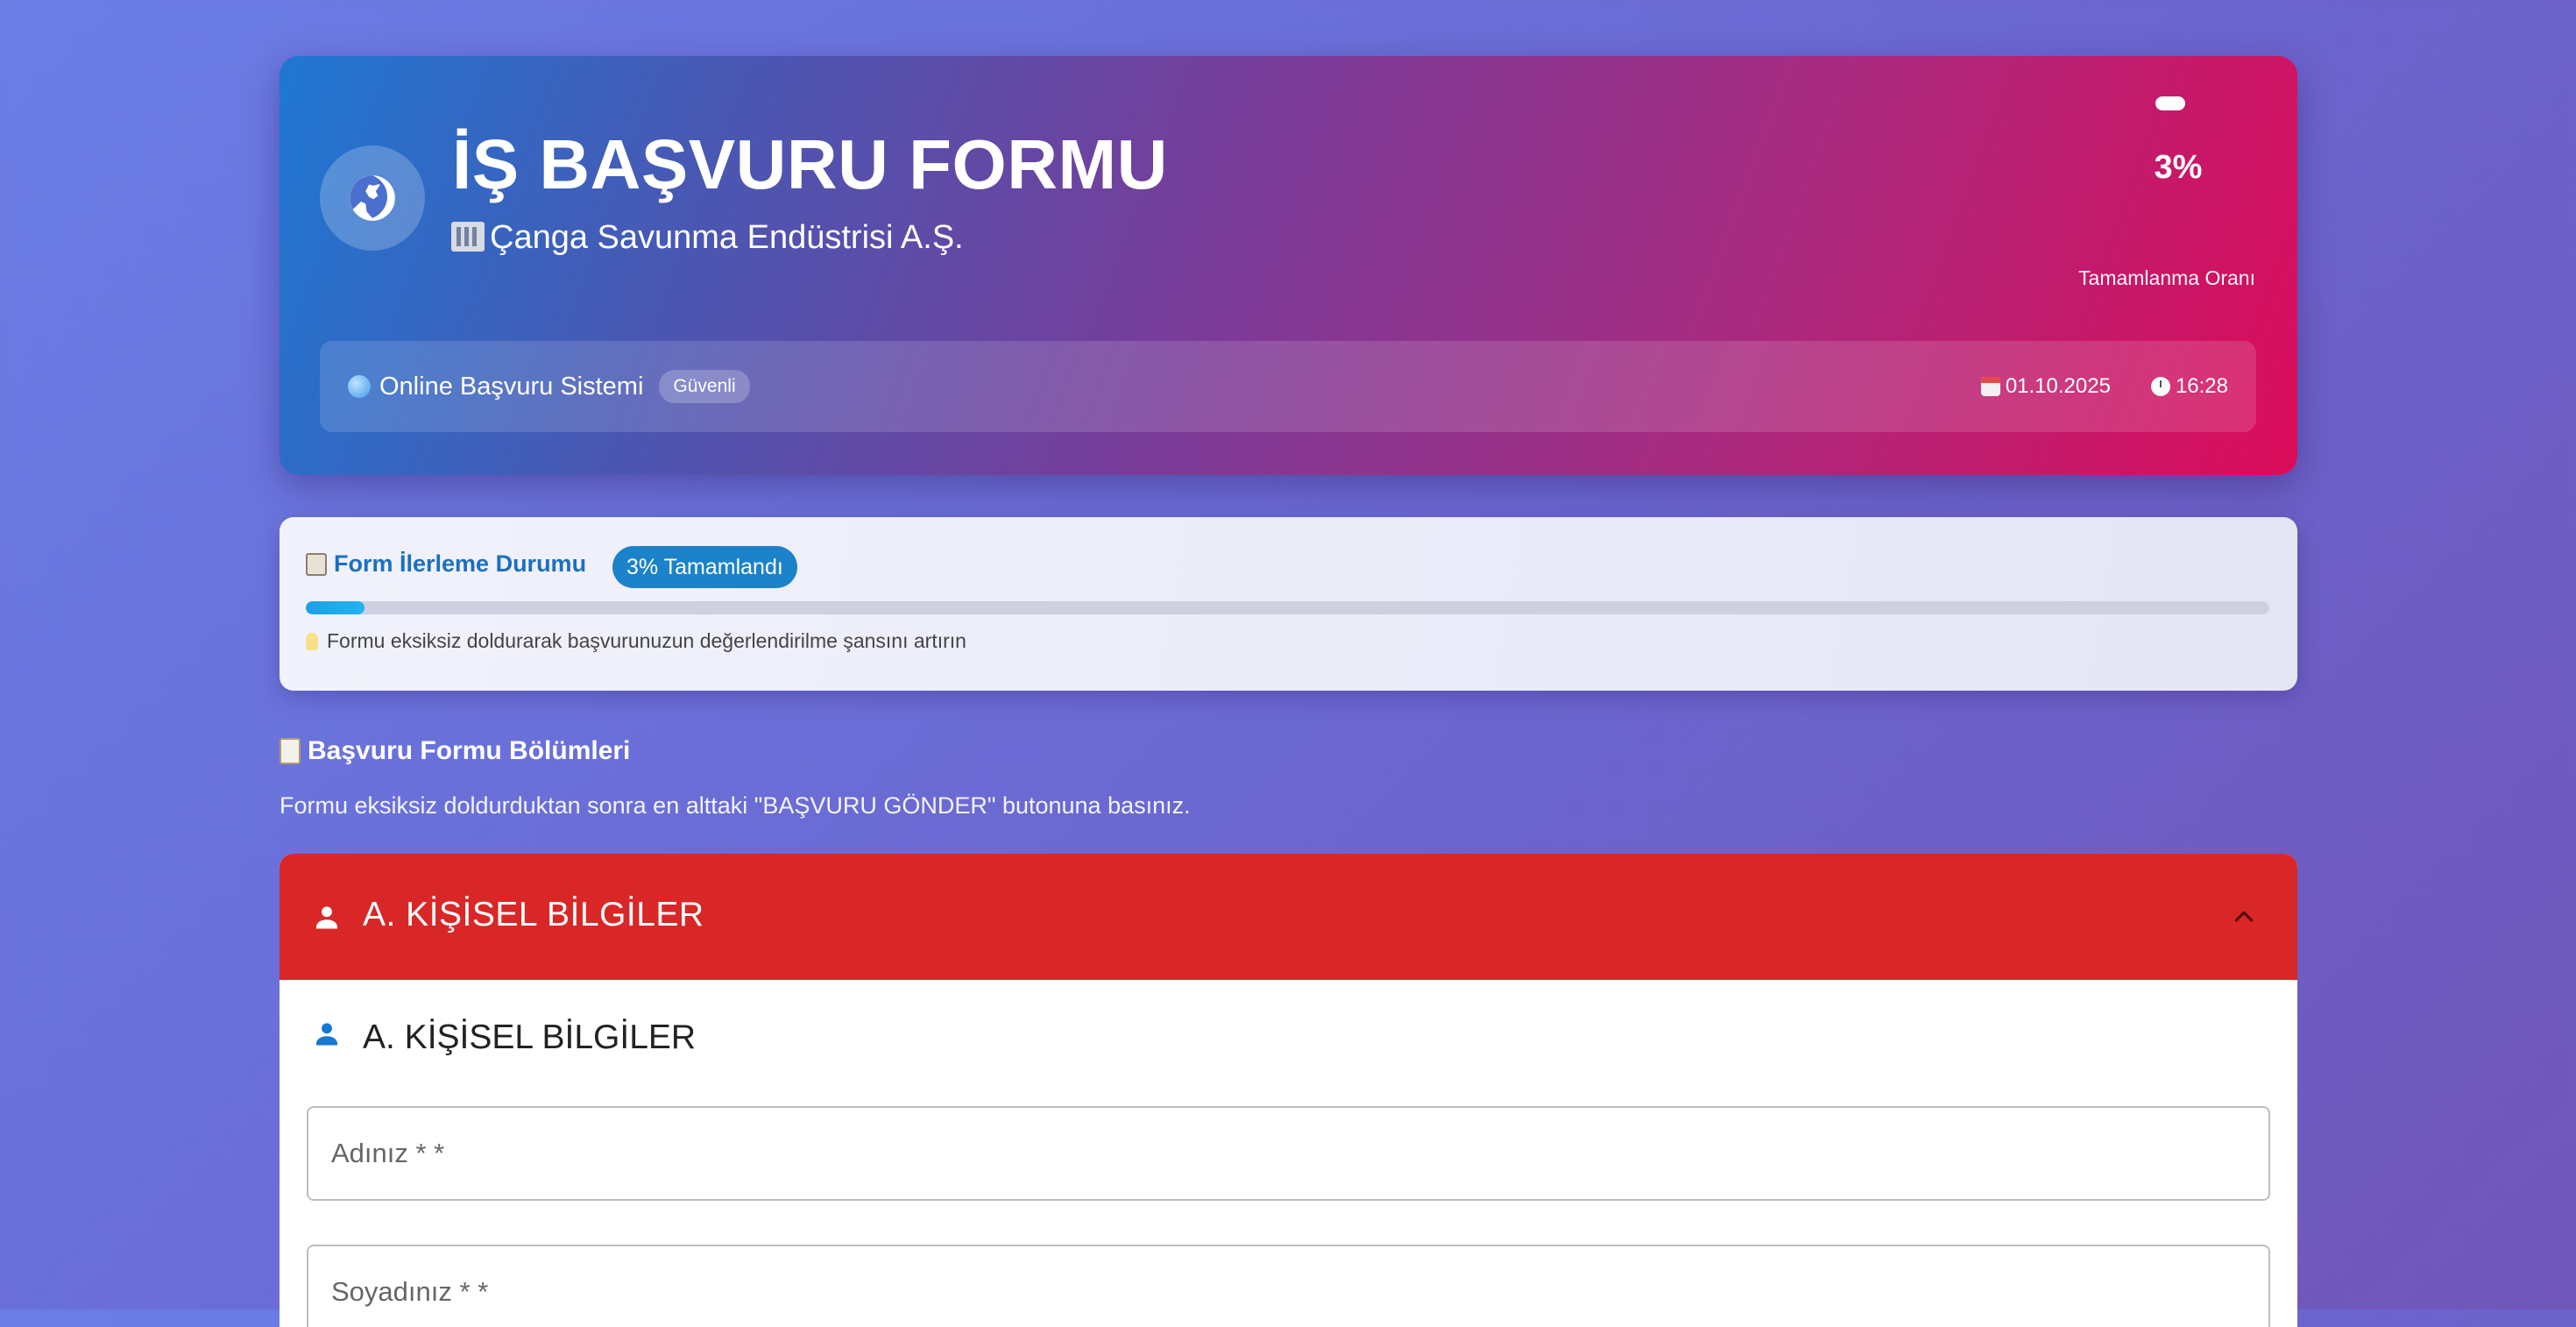  I want to click on page-title: İŞ BAŞVURU FORMU, so click(810, 164).